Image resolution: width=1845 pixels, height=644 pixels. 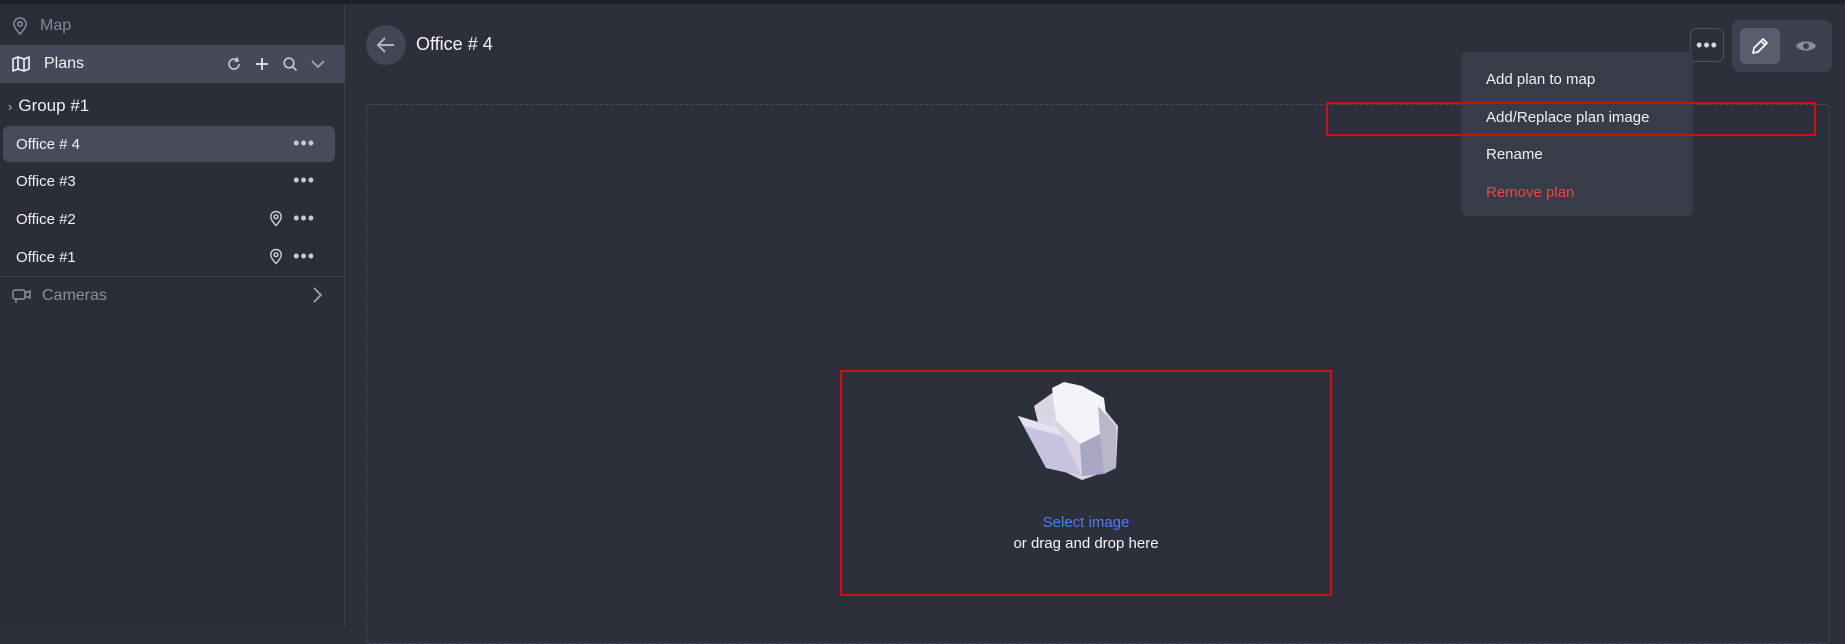 I want to click on sidebar-item-office-1: Office #1 •••, so click(x=169, y=257).